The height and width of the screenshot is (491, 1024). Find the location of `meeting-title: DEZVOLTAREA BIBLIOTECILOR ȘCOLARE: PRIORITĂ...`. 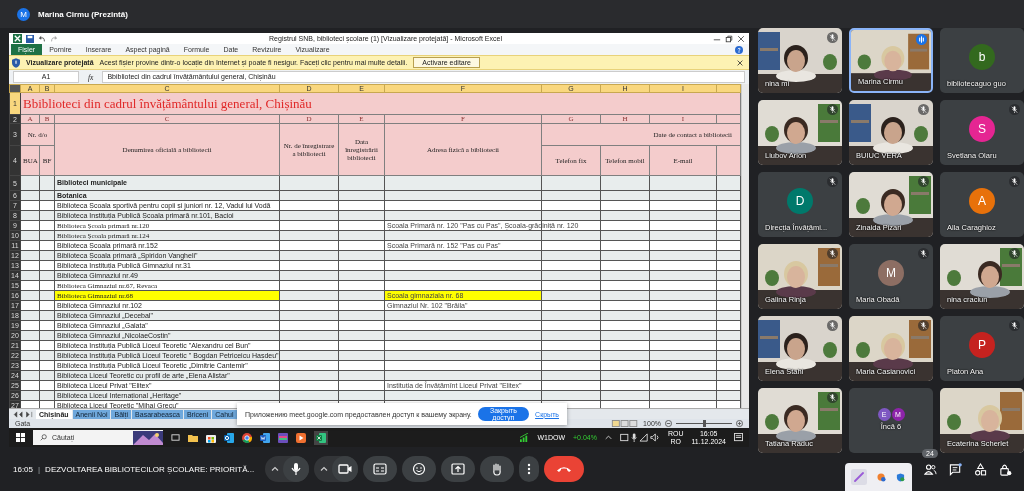

meeting-title: DEZVOLTAREA BIBLIOTECILOR ȘCOLARE: PRIORITĂ... is located at coordinates (150, 469).